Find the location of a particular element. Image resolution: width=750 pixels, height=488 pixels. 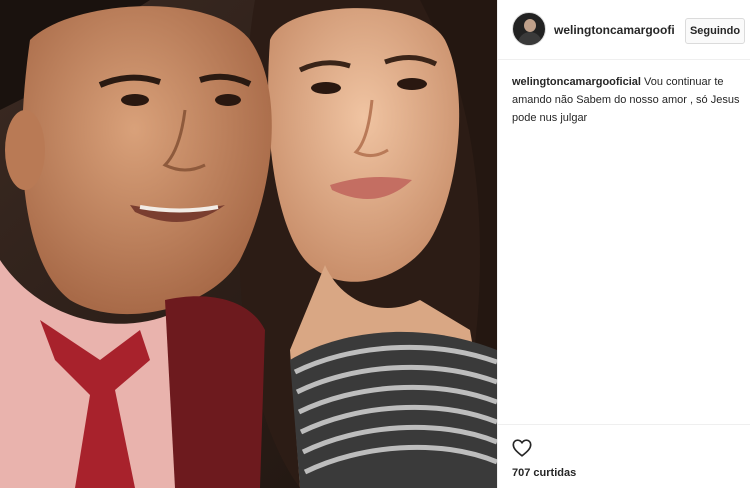

caption-username-link: welingtoncamargooficial is located at coordinates (576, 82).